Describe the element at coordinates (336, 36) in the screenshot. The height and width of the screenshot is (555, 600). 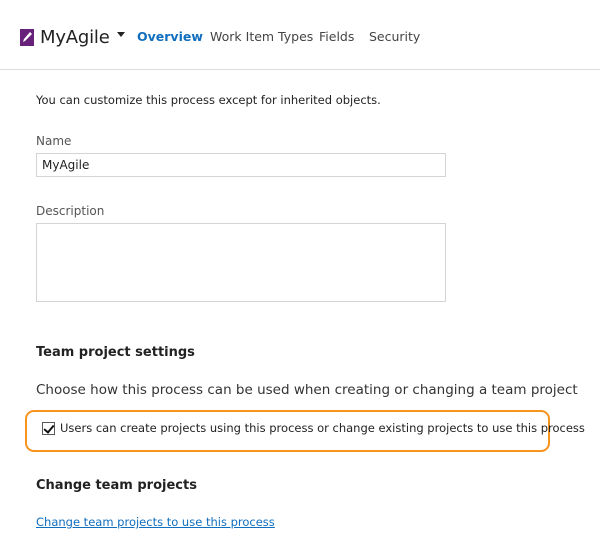
I see `tab-fields: Fields` at that location.